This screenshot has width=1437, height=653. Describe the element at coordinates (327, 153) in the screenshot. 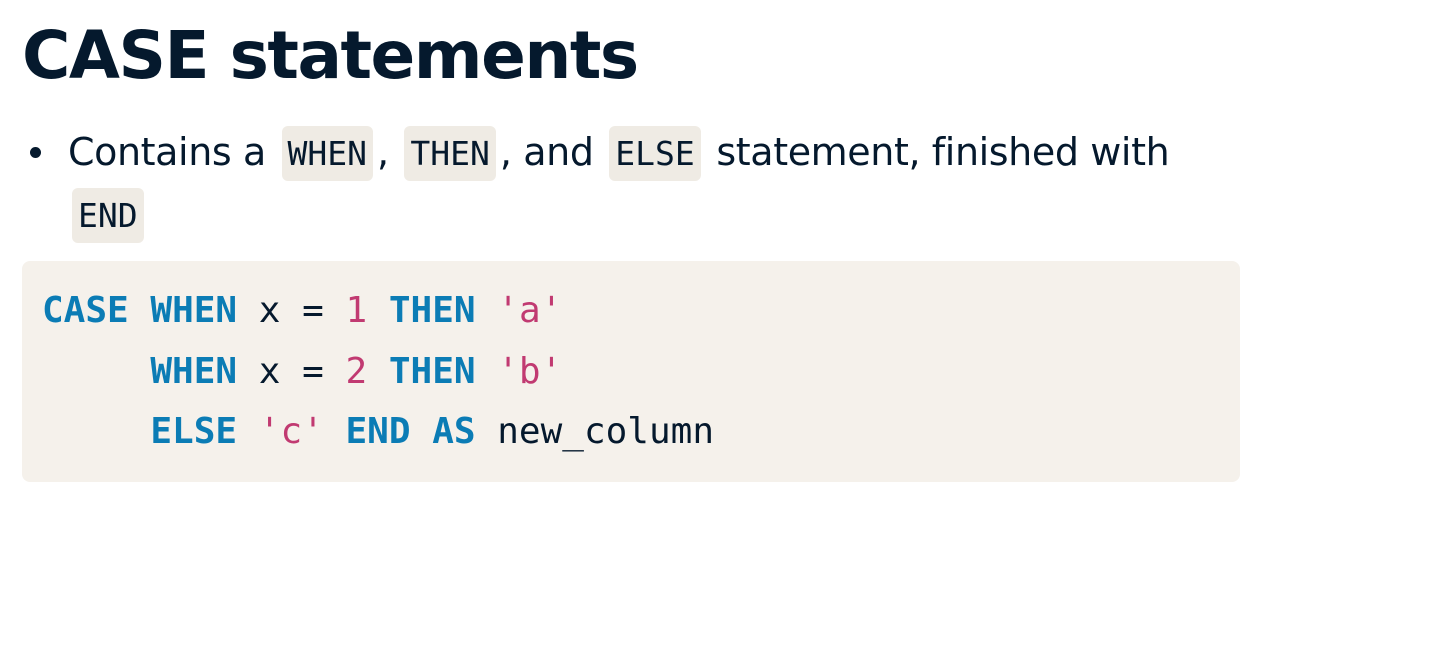

I see `inline-code-when: WHEN` at that location.